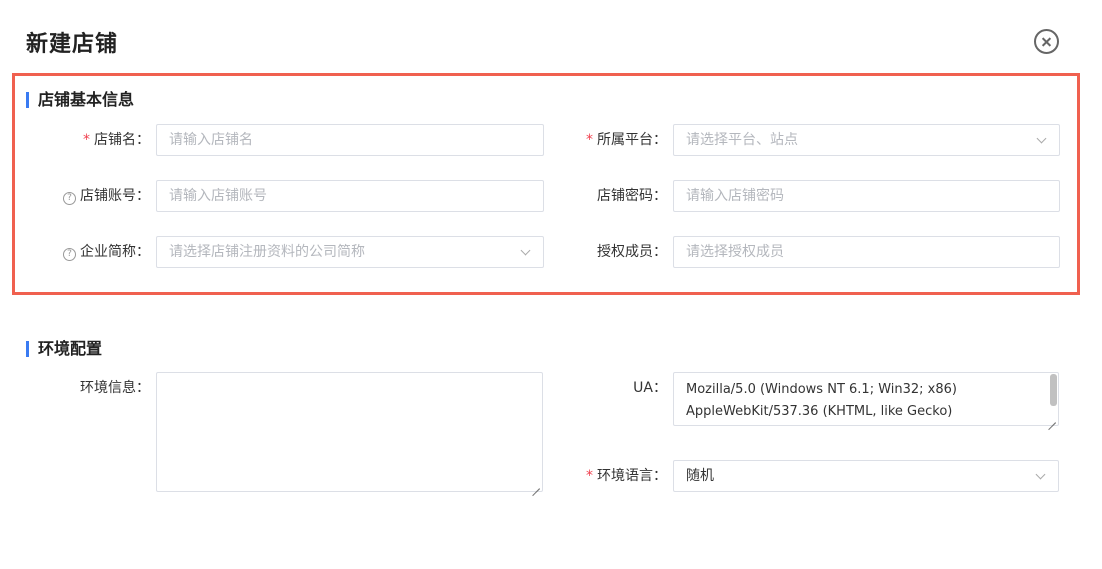 This screenshot has height=569, width=1102. I want to click on members-input, so click(866, 252).